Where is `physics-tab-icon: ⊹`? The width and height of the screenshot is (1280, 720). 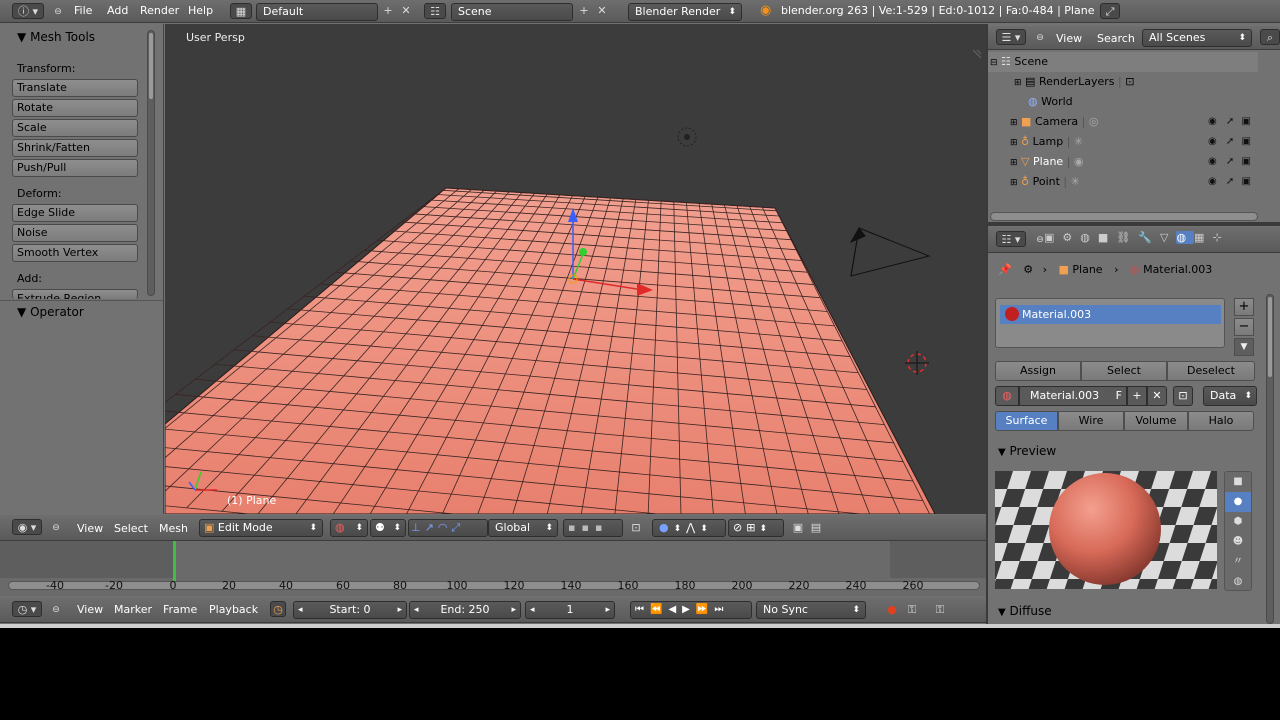 physics-tab-icon: ⊹ is located at coordinates (1220, 237).